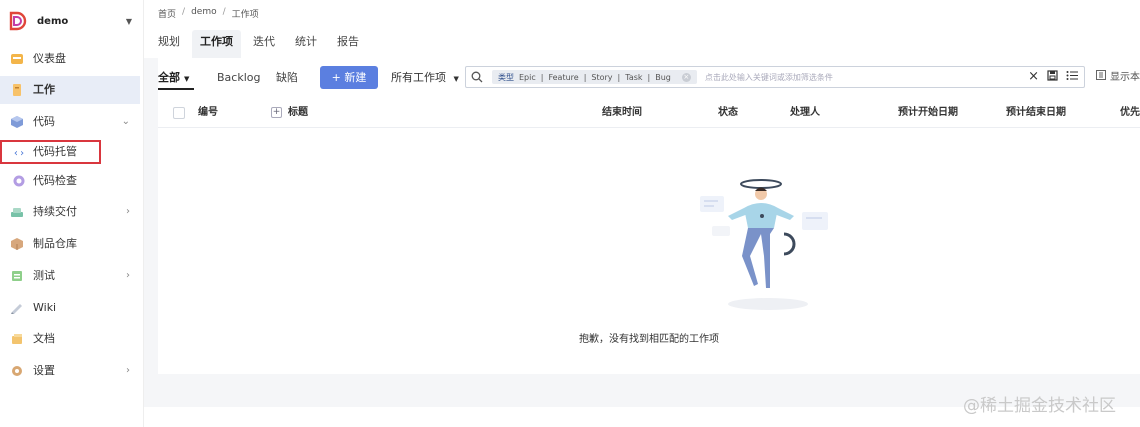 Image resolution: width=1140 pixels, height=427 pixels. I want to click on column-priority: 优先, so click(1130, 113).